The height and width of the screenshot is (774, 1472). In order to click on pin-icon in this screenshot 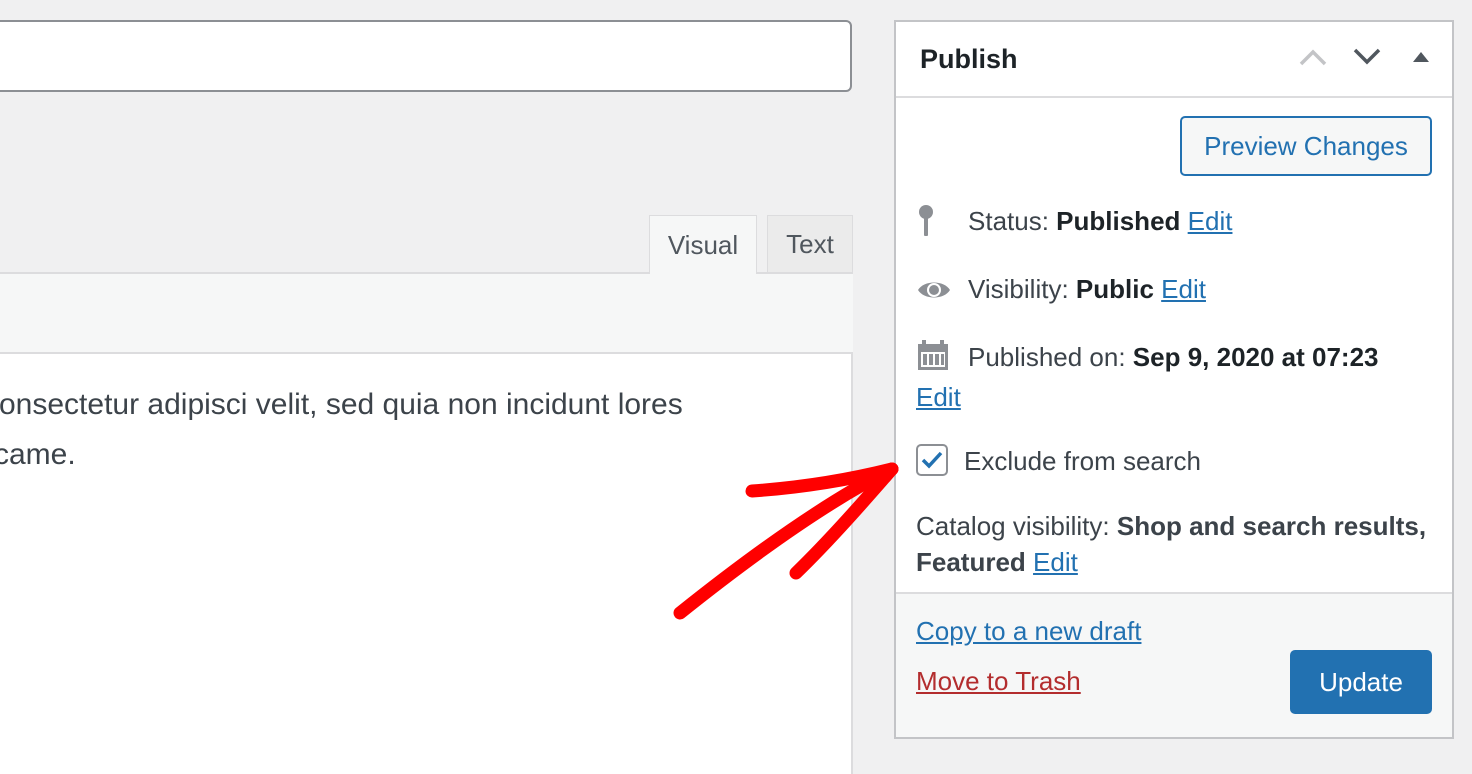, I will do `click(926, 220)`.